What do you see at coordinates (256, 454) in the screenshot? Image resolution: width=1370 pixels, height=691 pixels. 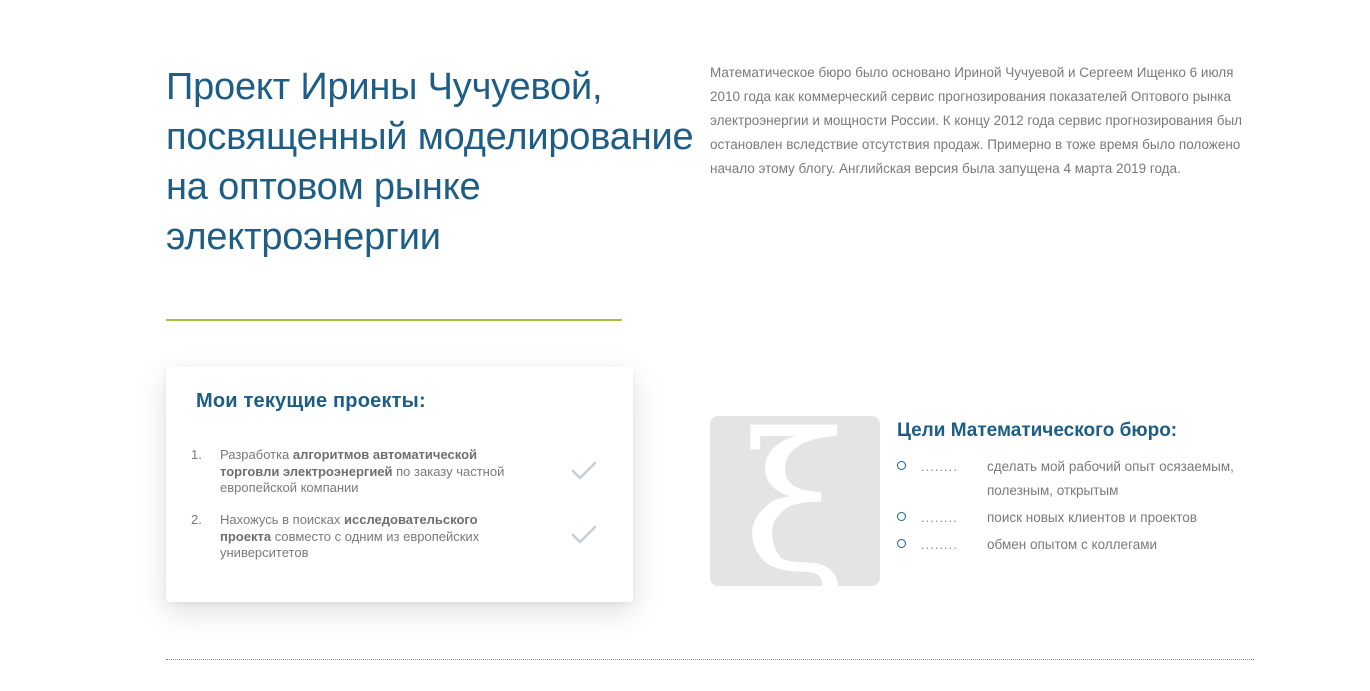 I see `project-text-pre: Разработка` at bounding box center [256, 454].